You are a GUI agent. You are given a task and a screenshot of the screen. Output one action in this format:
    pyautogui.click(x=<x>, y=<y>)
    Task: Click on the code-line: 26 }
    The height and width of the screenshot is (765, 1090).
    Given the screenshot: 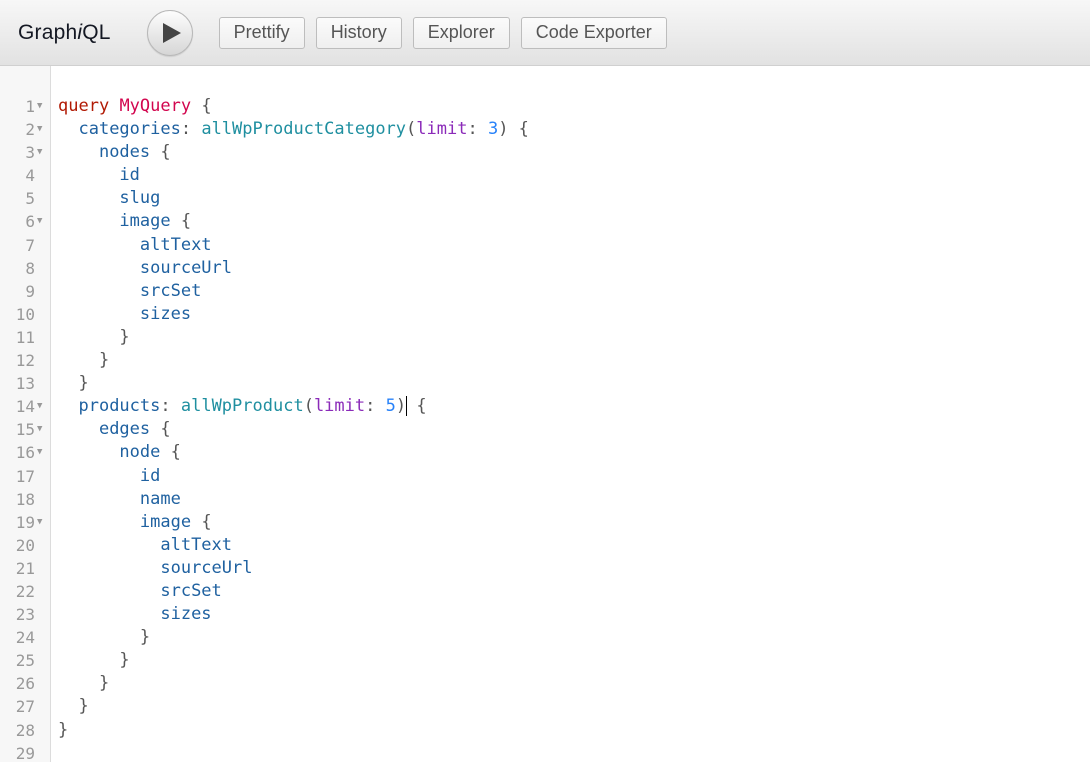 What is the action you would take?
    pyautogui.click(x=545, y=683)
    